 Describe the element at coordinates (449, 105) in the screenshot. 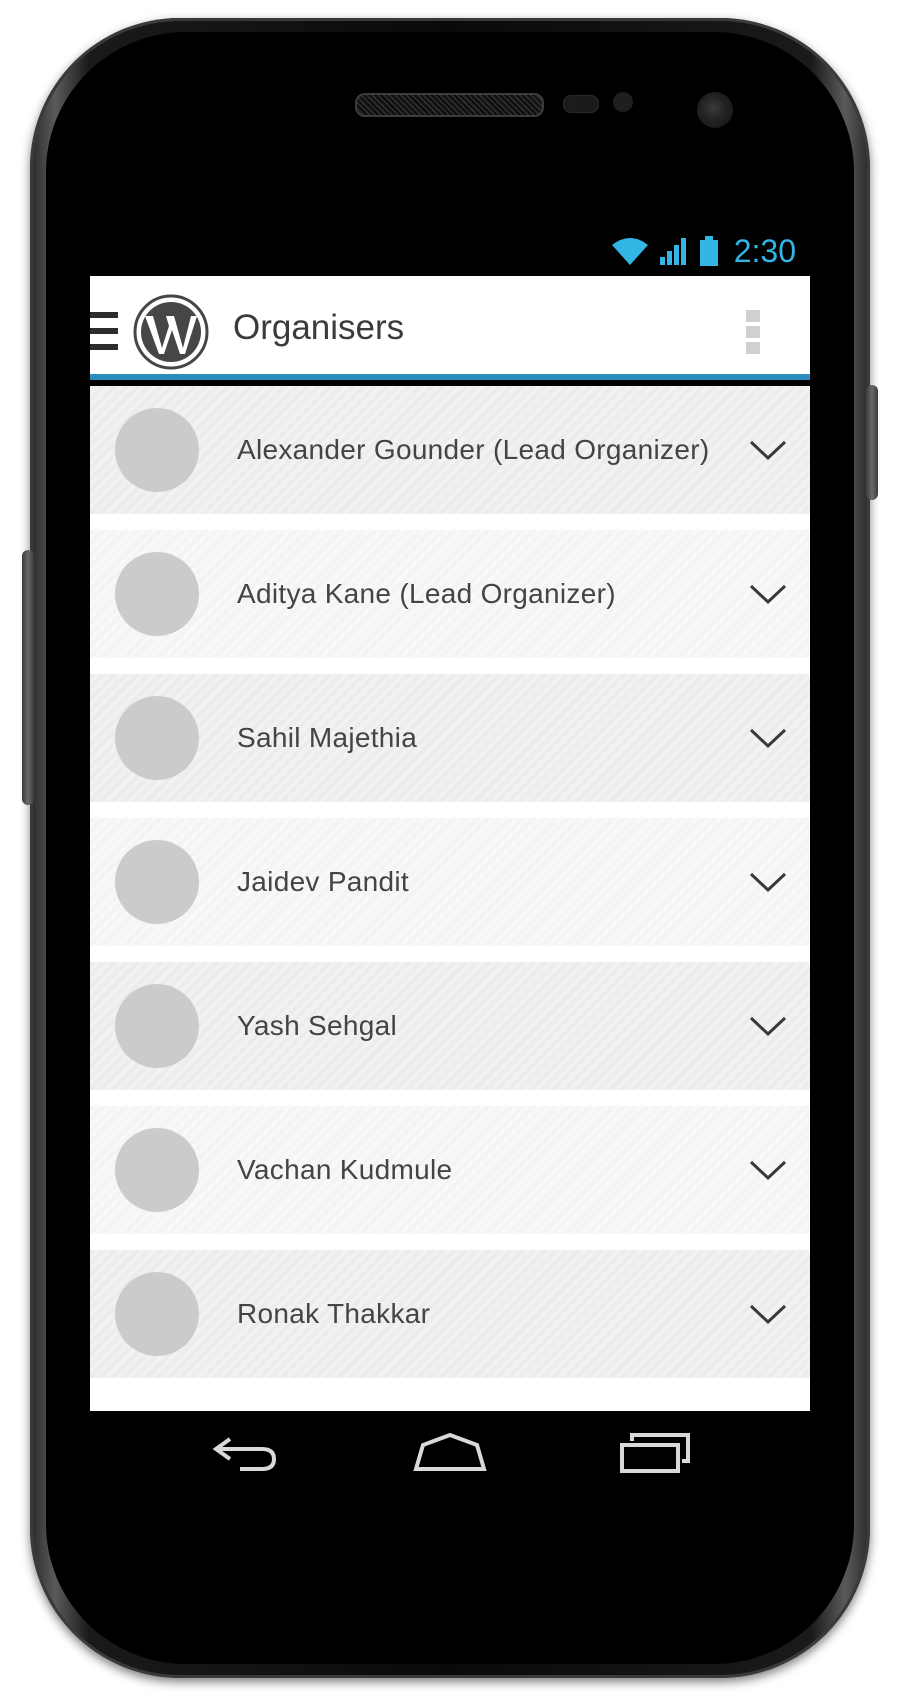

I see `earpiece-speaker` at that location.